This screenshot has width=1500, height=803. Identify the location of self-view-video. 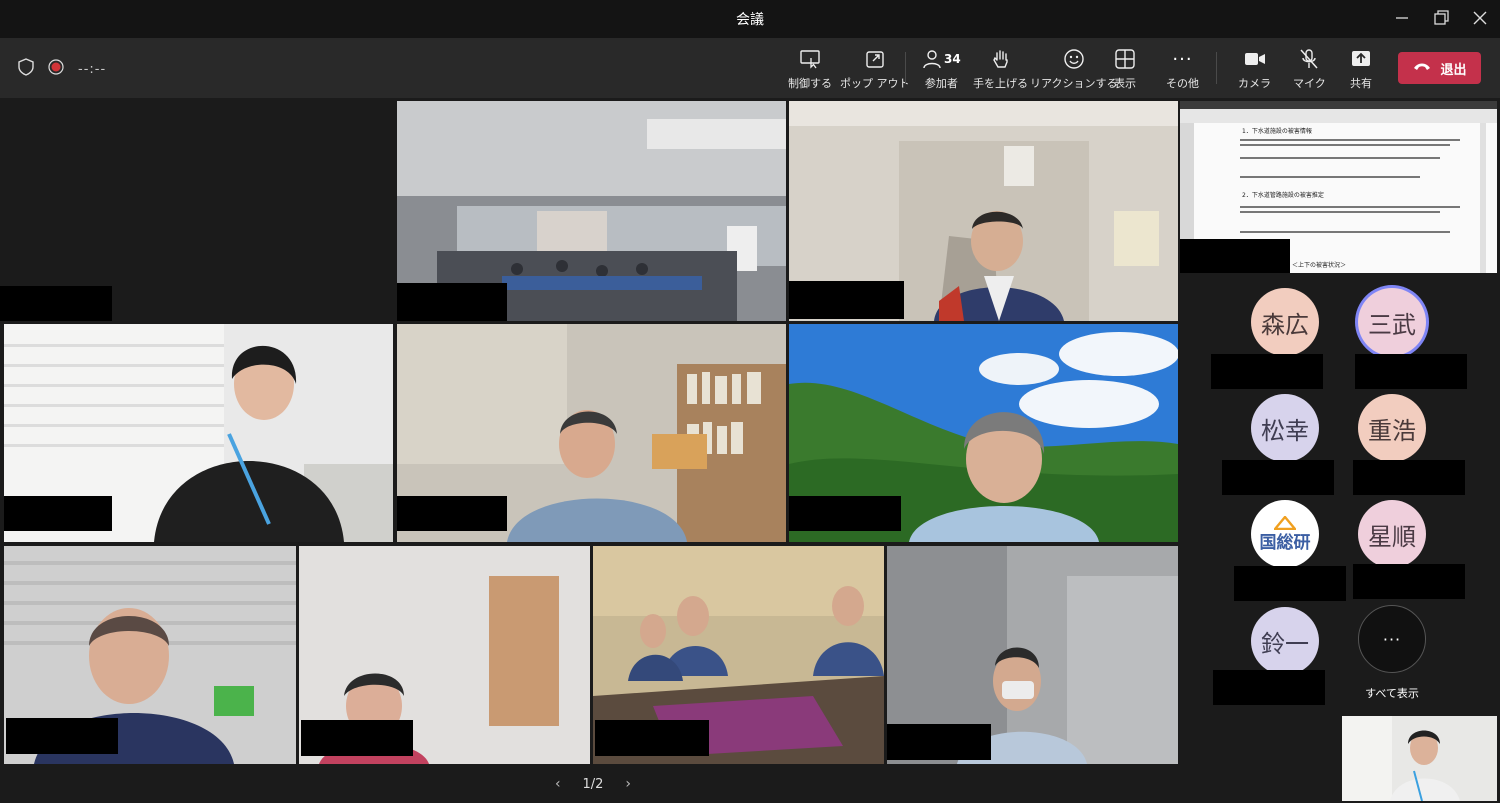
(1419, 758).